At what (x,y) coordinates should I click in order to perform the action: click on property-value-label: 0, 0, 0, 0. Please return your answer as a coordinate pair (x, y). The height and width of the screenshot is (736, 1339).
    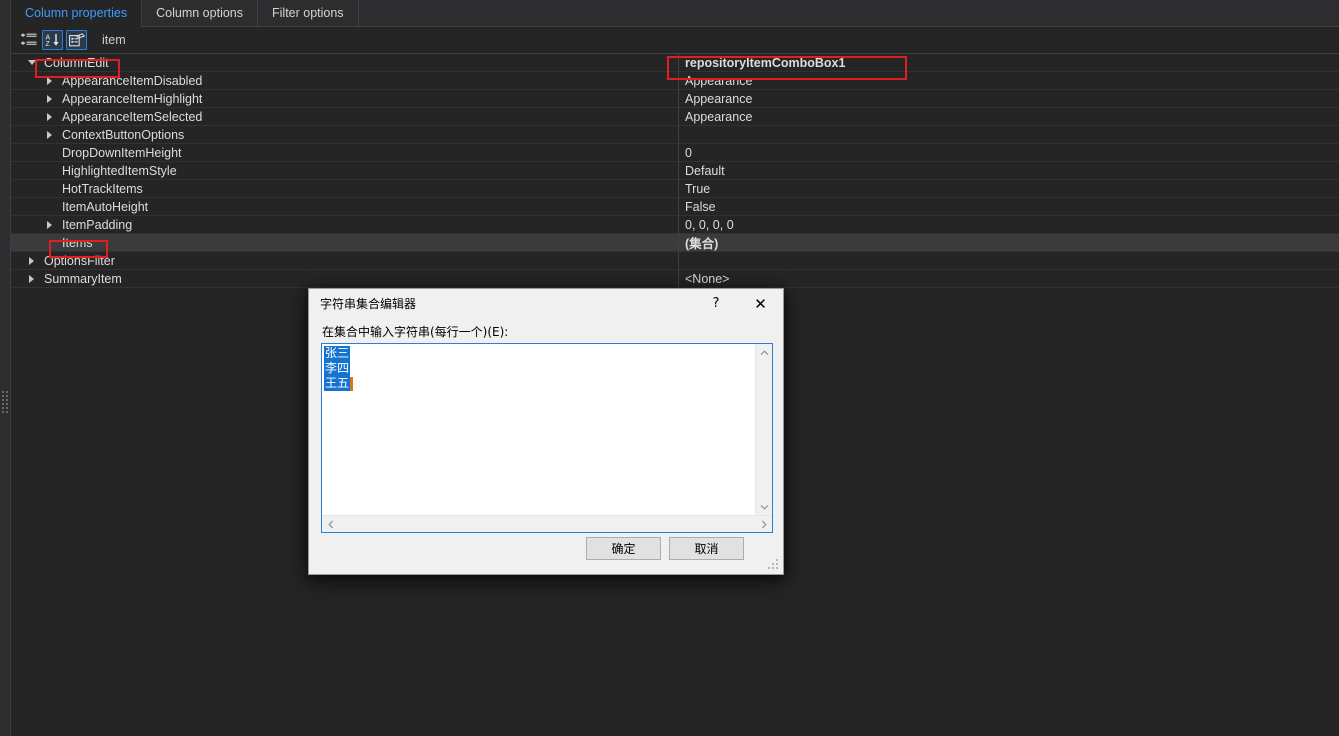
    Looking at the image, I should click on (709, 224).